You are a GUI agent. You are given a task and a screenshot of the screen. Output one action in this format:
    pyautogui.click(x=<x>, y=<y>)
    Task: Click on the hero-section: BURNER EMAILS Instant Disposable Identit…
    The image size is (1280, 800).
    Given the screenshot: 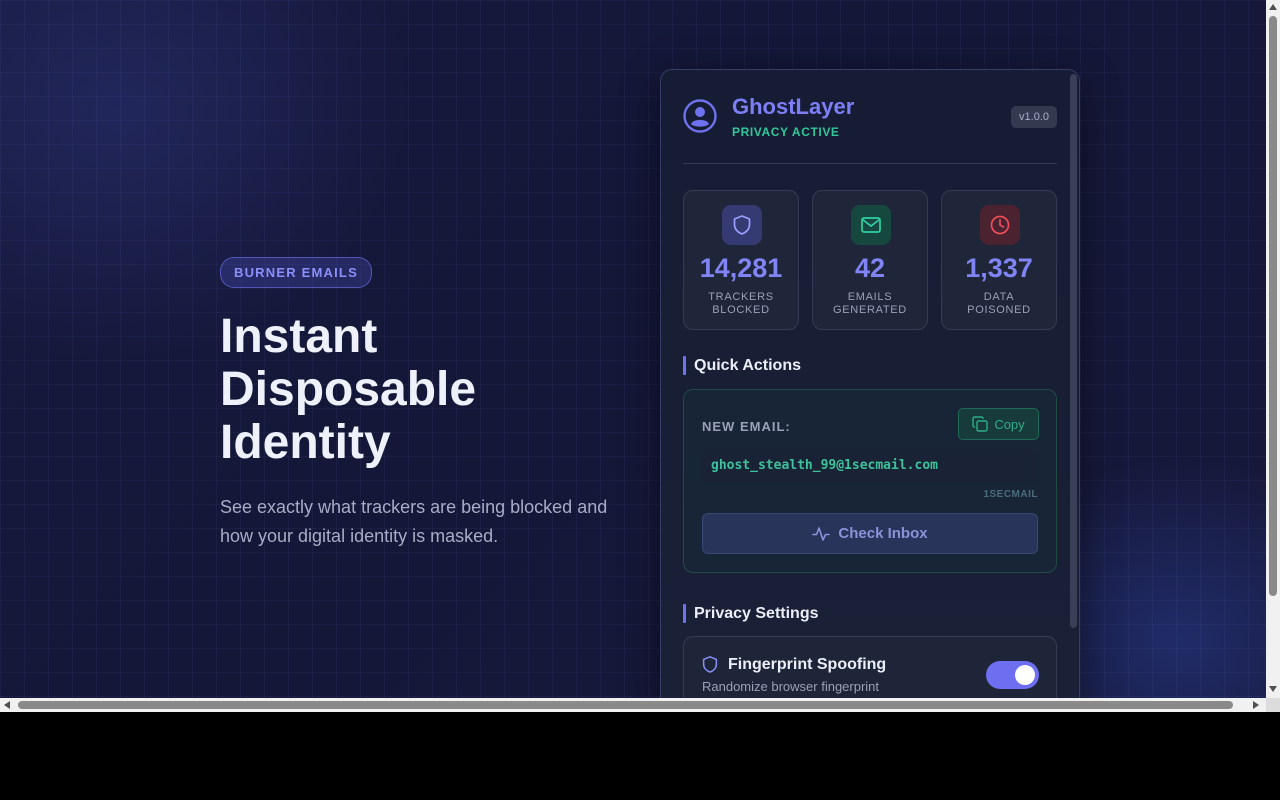 What is the action you would take?
    pyautogui.click(x=430, y=404)
    